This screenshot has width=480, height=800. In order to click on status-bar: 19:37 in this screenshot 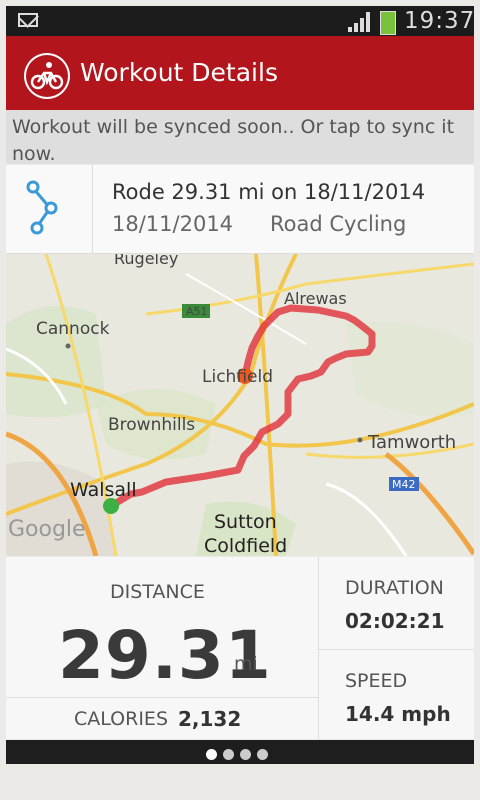, I will do `click(240, 21)`.